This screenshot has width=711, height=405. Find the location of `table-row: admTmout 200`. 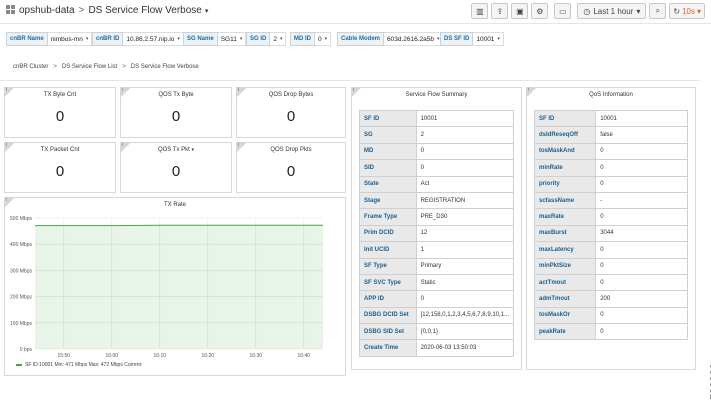

table-row: admTmout 200 is located at coordinates (610, 299).